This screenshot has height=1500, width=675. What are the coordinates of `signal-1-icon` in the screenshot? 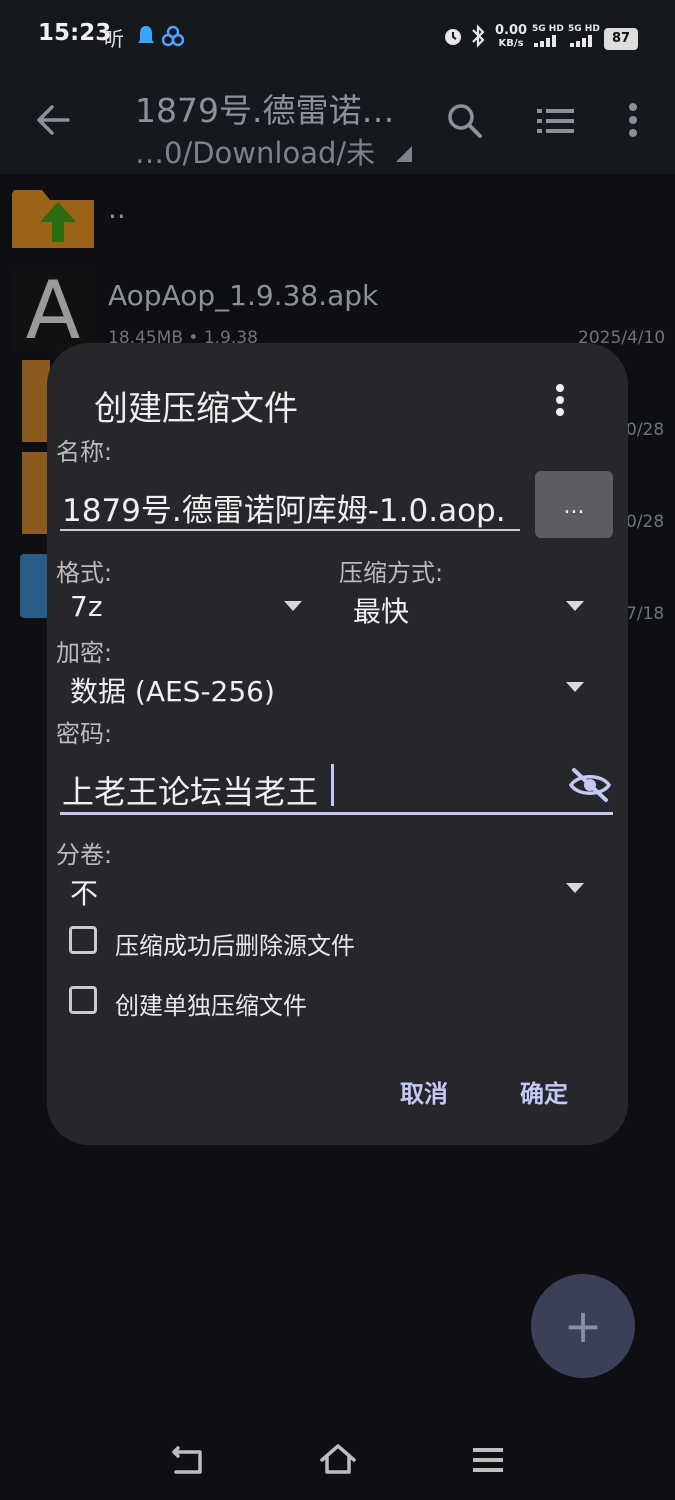 It's located at (545, 41).